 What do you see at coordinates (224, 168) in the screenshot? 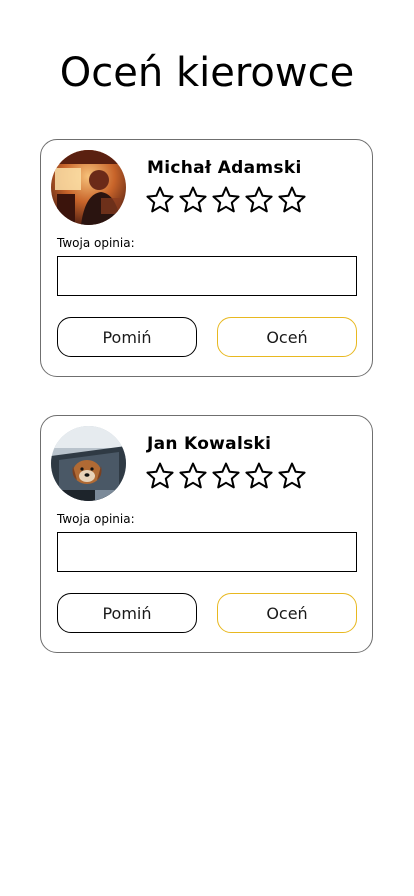
I see `driver-name: Michał Adamski` at bounding box center [224, 168].